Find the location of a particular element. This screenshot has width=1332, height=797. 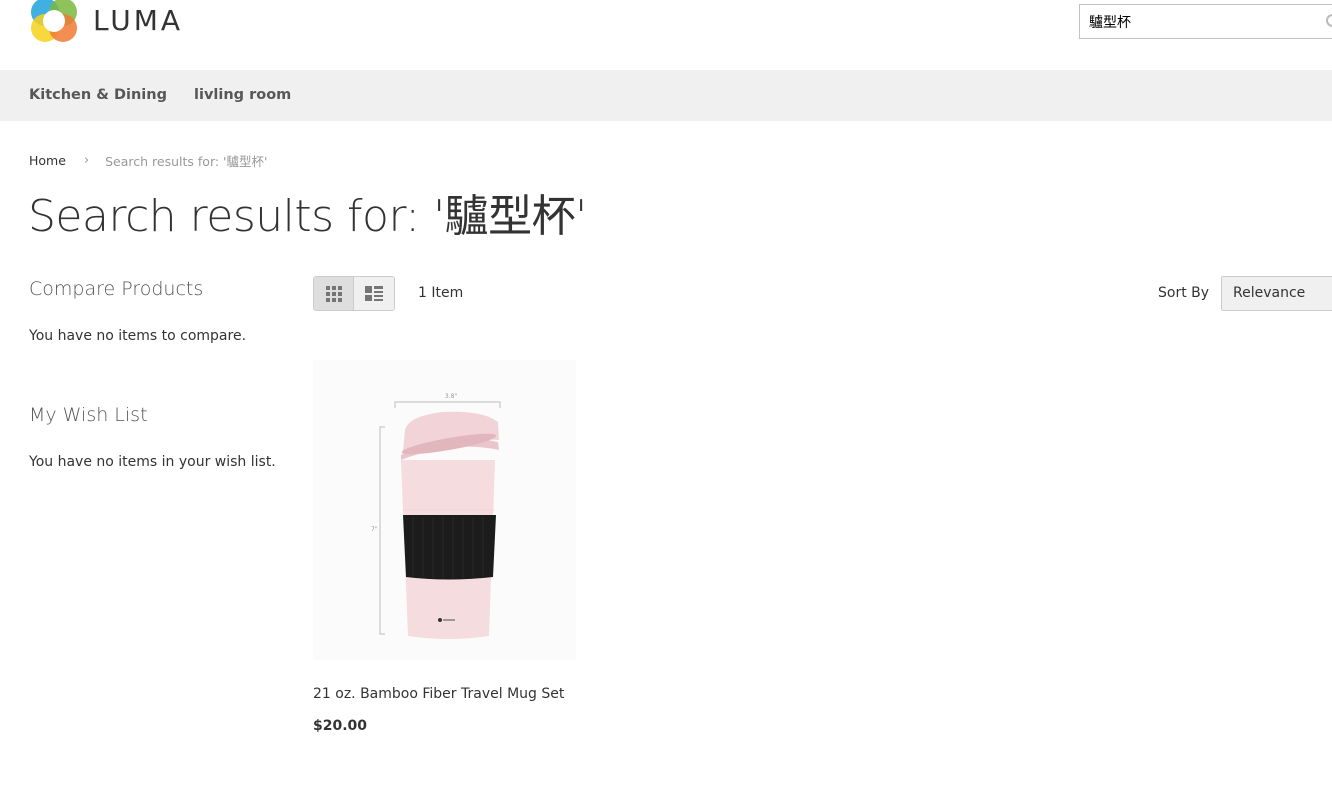

page-title: Search results for: '驢型杯' is located at coordinates (307, 216).